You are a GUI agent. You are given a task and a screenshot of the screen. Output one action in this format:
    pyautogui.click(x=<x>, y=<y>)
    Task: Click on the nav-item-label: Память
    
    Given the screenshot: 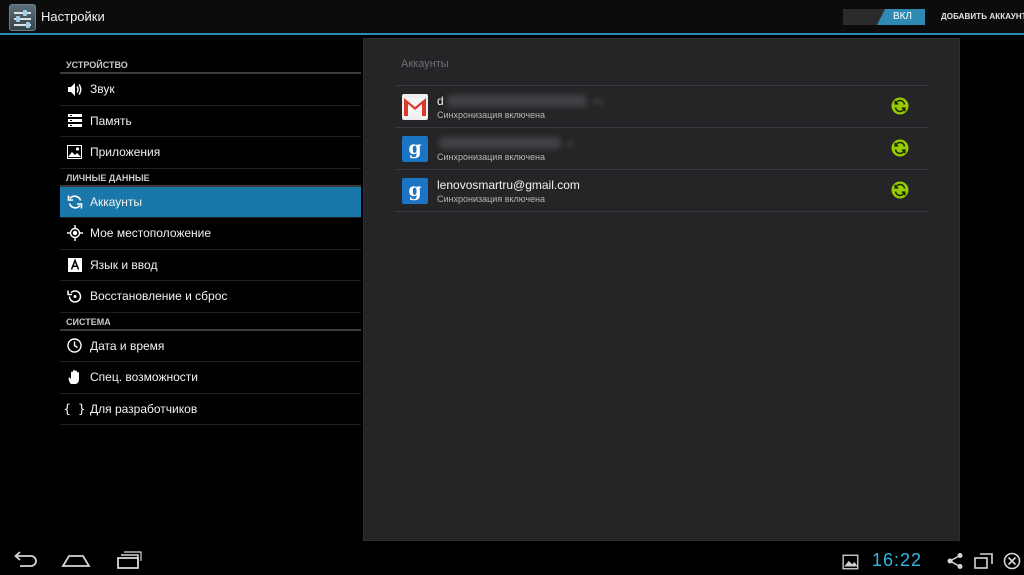 What is the action you would take?
    pyautogui.click(x=111, y=120)
    